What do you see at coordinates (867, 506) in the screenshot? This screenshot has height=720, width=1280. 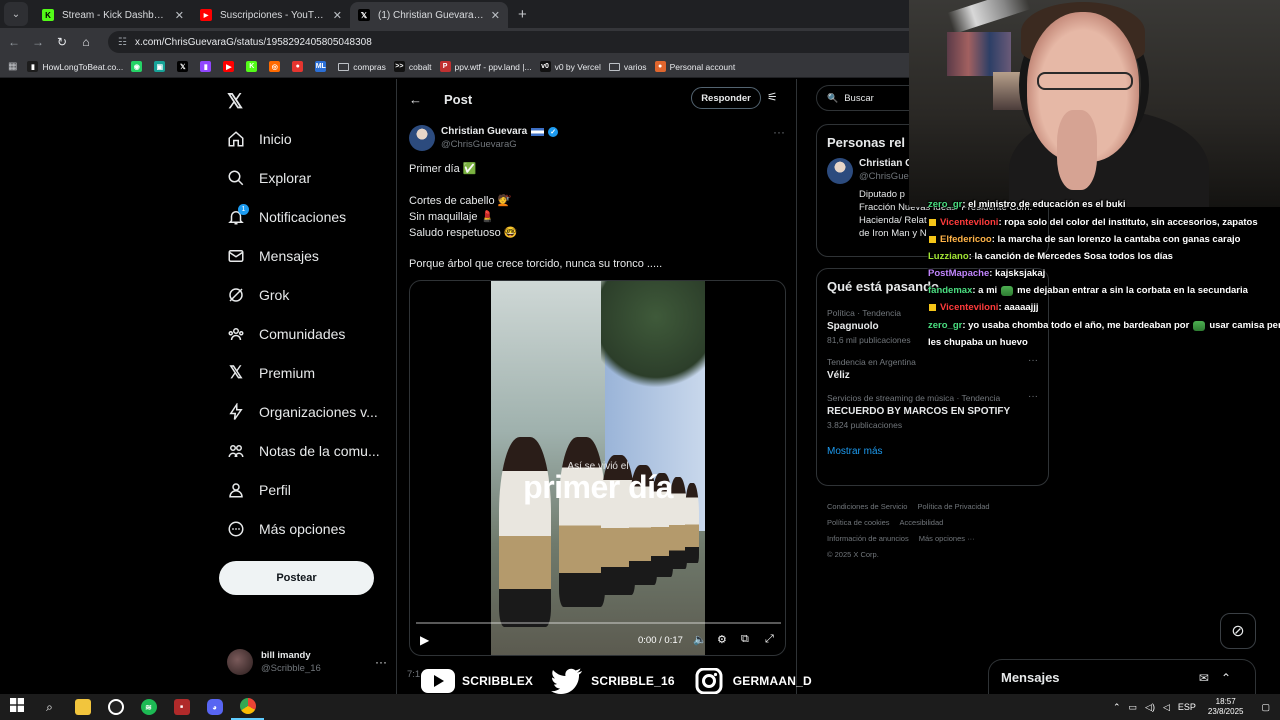 I see `footer-link: Condiciones de Servicio` at bounding box center [867, 506].